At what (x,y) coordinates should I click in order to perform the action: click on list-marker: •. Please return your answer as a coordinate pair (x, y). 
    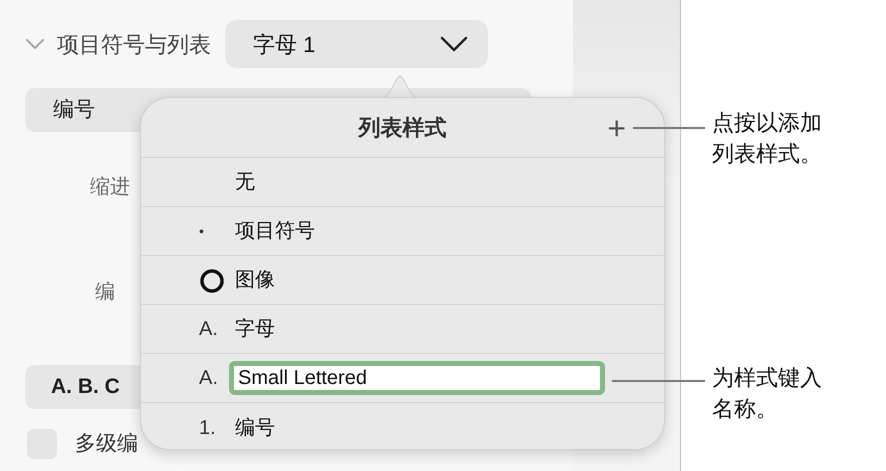
    Looking at the image, I should click on (202, 231).